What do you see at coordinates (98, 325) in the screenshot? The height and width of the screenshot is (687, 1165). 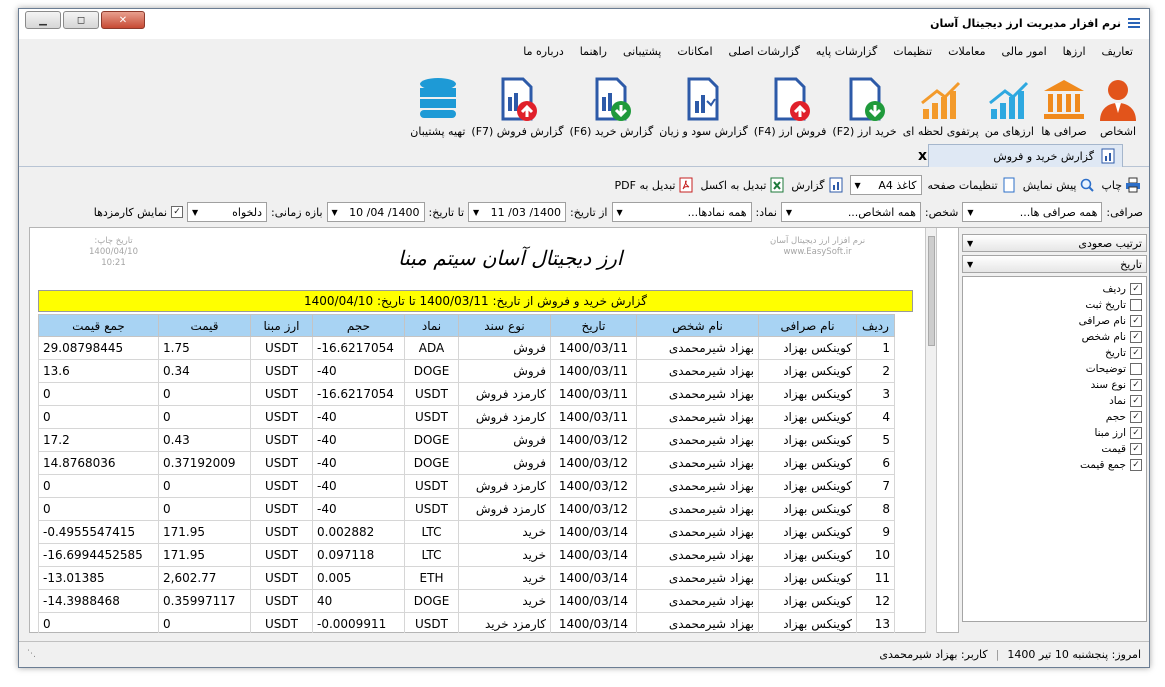 I see `column-header: جمع قیمت` at bounding box center [98, 325].